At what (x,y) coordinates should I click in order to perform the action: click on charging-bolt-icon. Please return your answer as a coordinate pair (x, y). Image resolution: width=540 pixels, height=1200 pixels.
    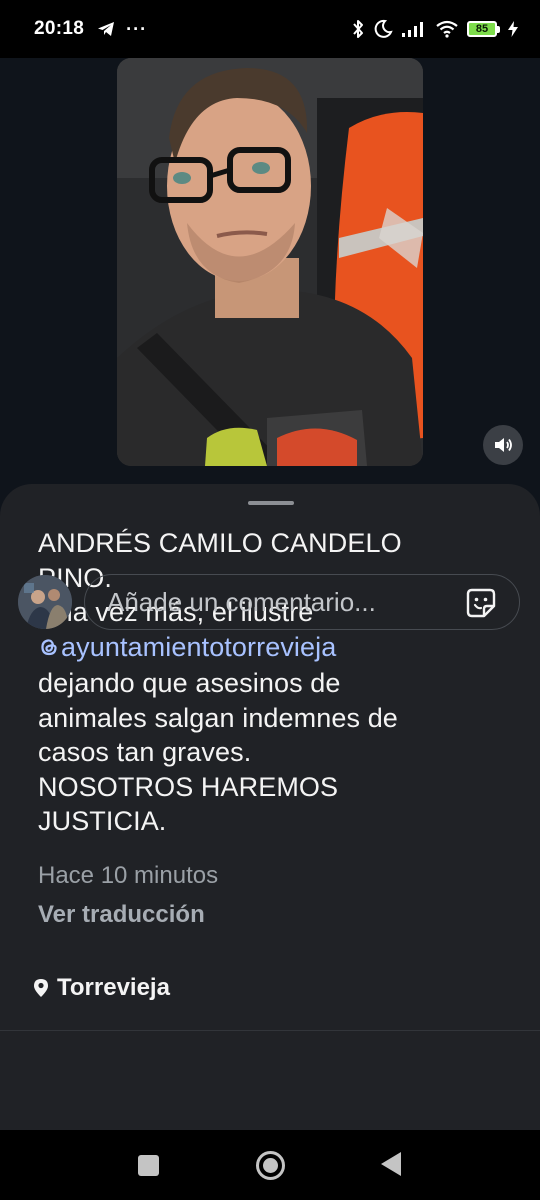
    Looking at the image, I should click on (513, 29).